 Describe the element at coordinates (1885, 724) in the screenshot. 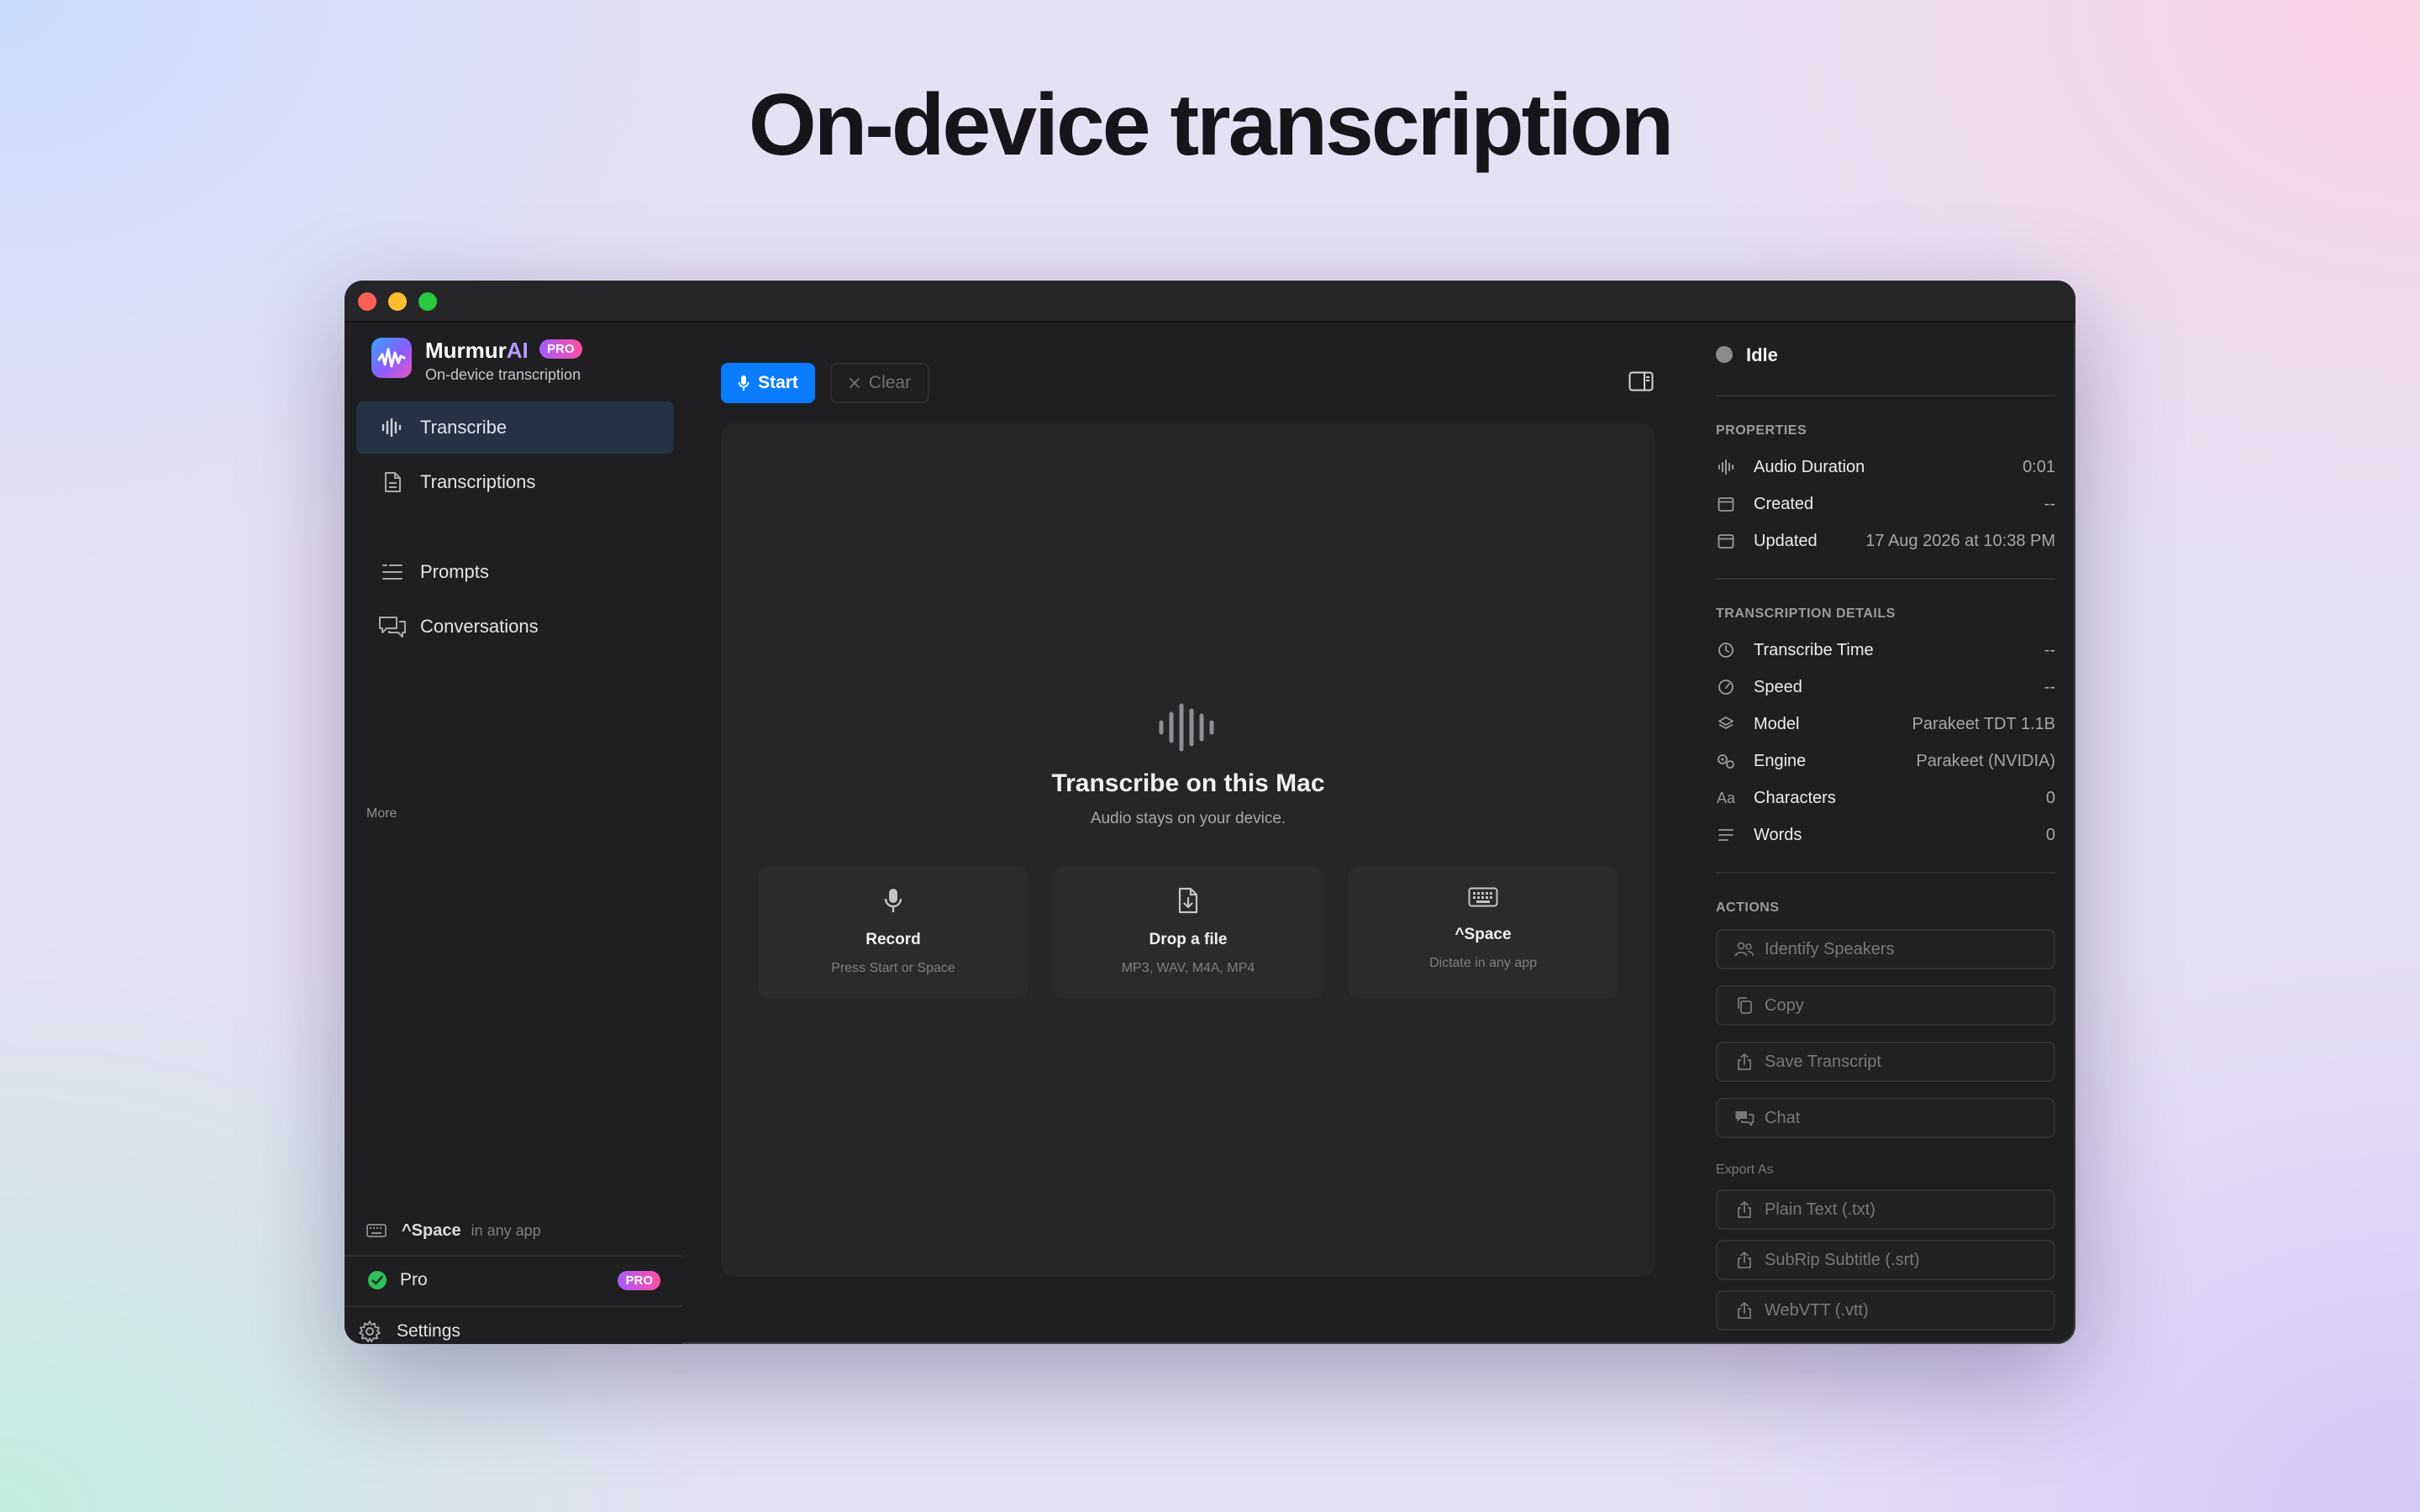

I see `detail-model: Model Parakeet TDT 1.1B` at that location.